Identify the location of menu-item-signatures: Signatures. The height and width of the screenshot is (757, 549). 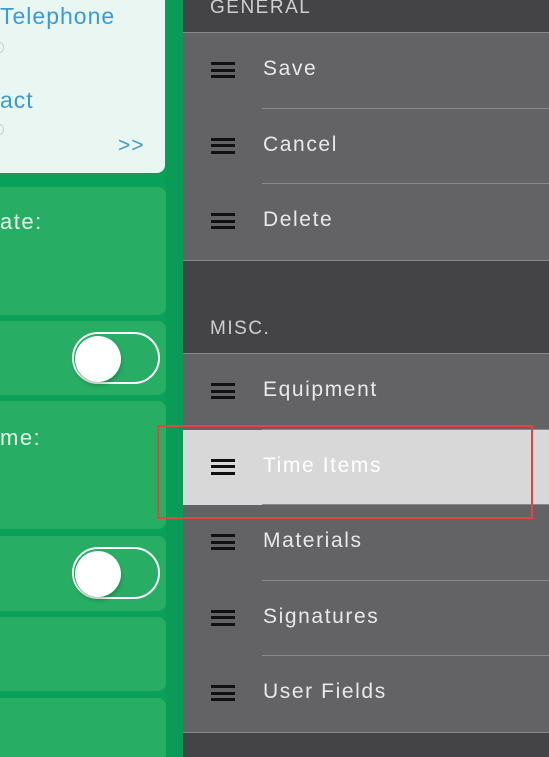
(366, 618).